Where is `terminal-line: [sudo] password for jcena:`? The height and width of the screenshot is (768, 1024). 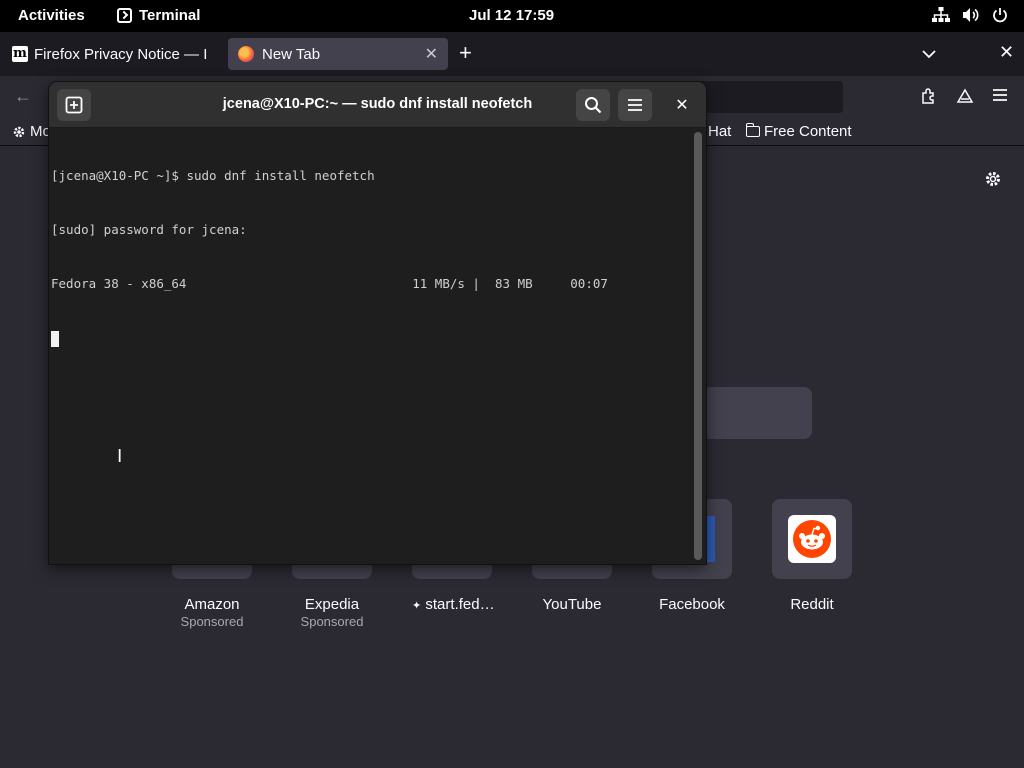 terminal-line: [sudo] password for jcena: is located at coordinates (149, 229).